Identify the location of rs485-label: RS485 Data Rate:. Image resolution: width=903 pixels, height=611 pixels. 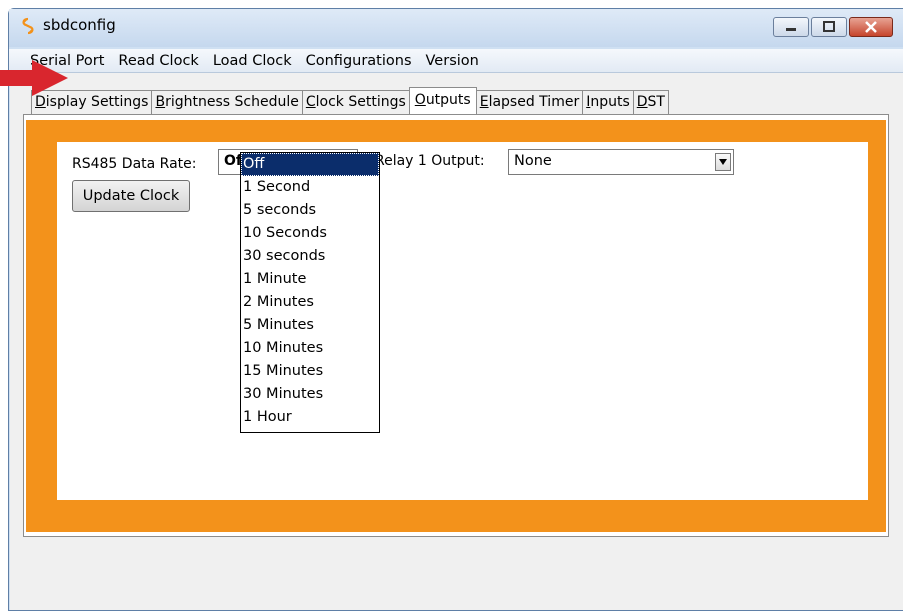
(134, 164).